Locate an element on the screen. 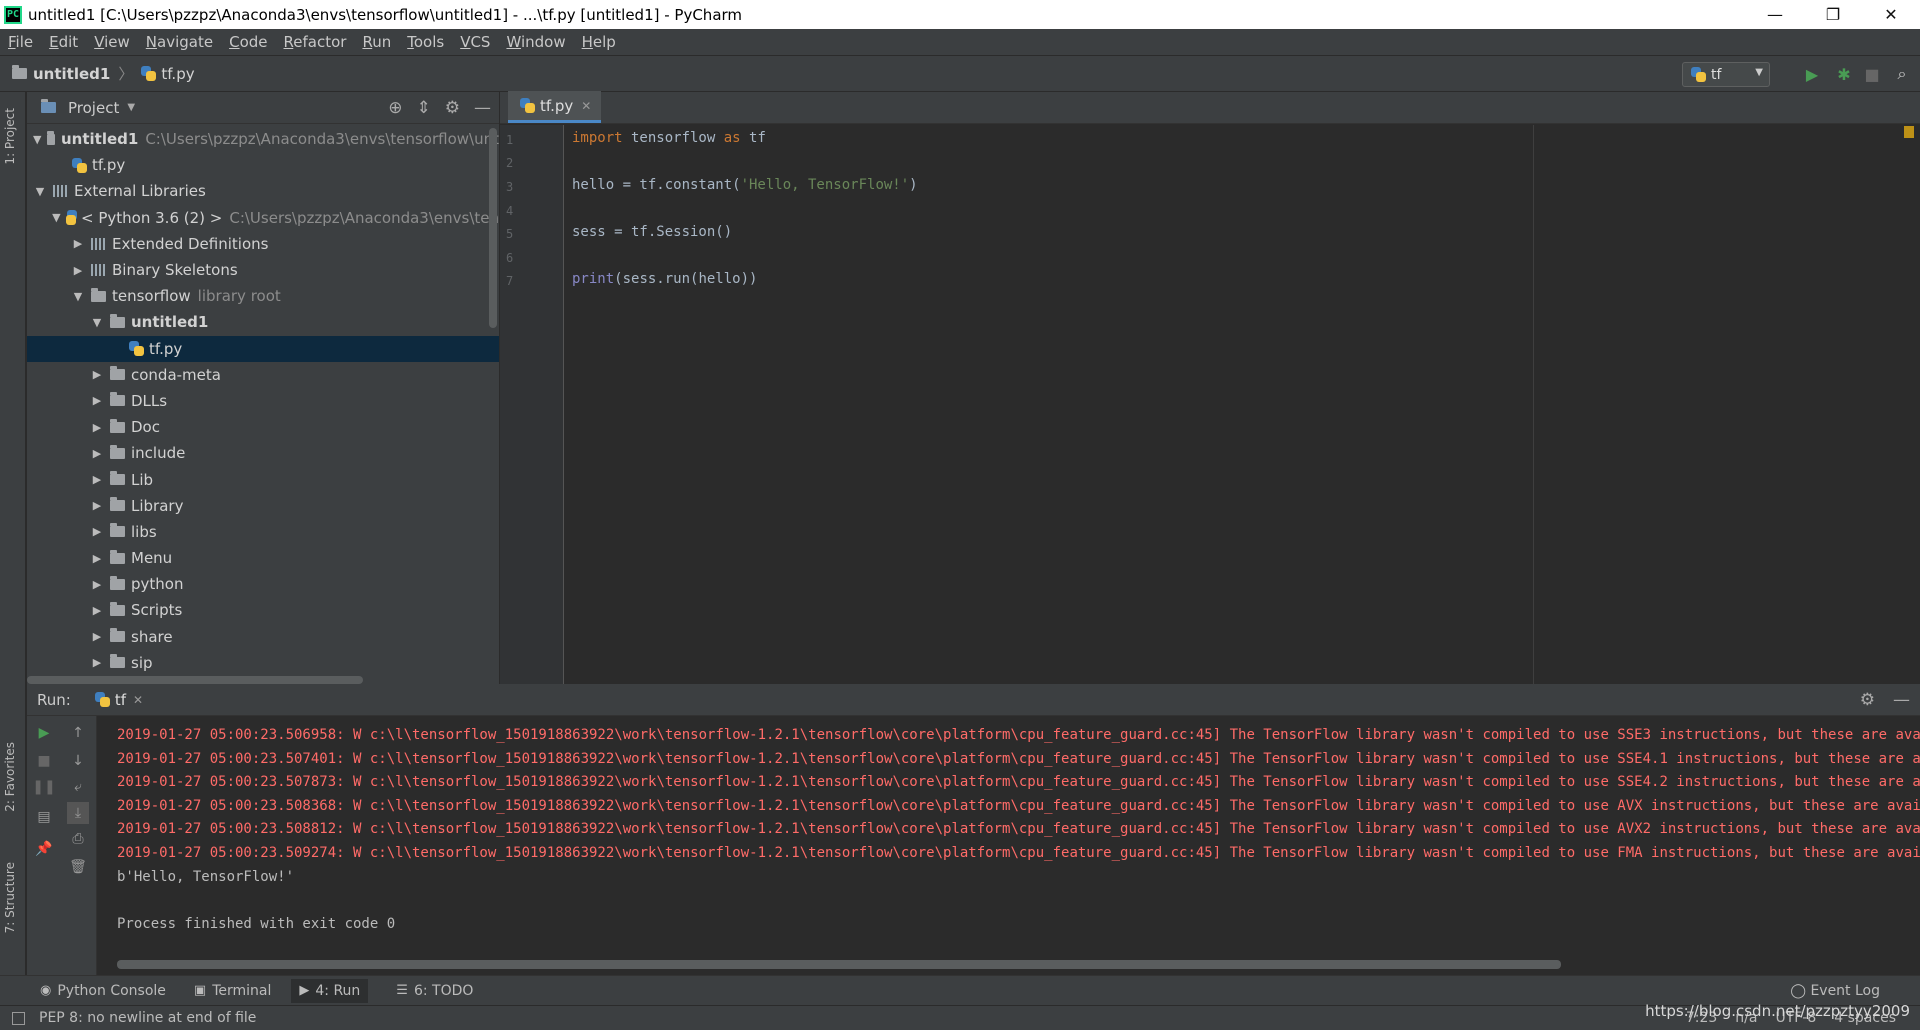 The height and width of the screenshot is (1030, 1920). breadcrumb-file: tf.py is located at coordinates (168, 74).